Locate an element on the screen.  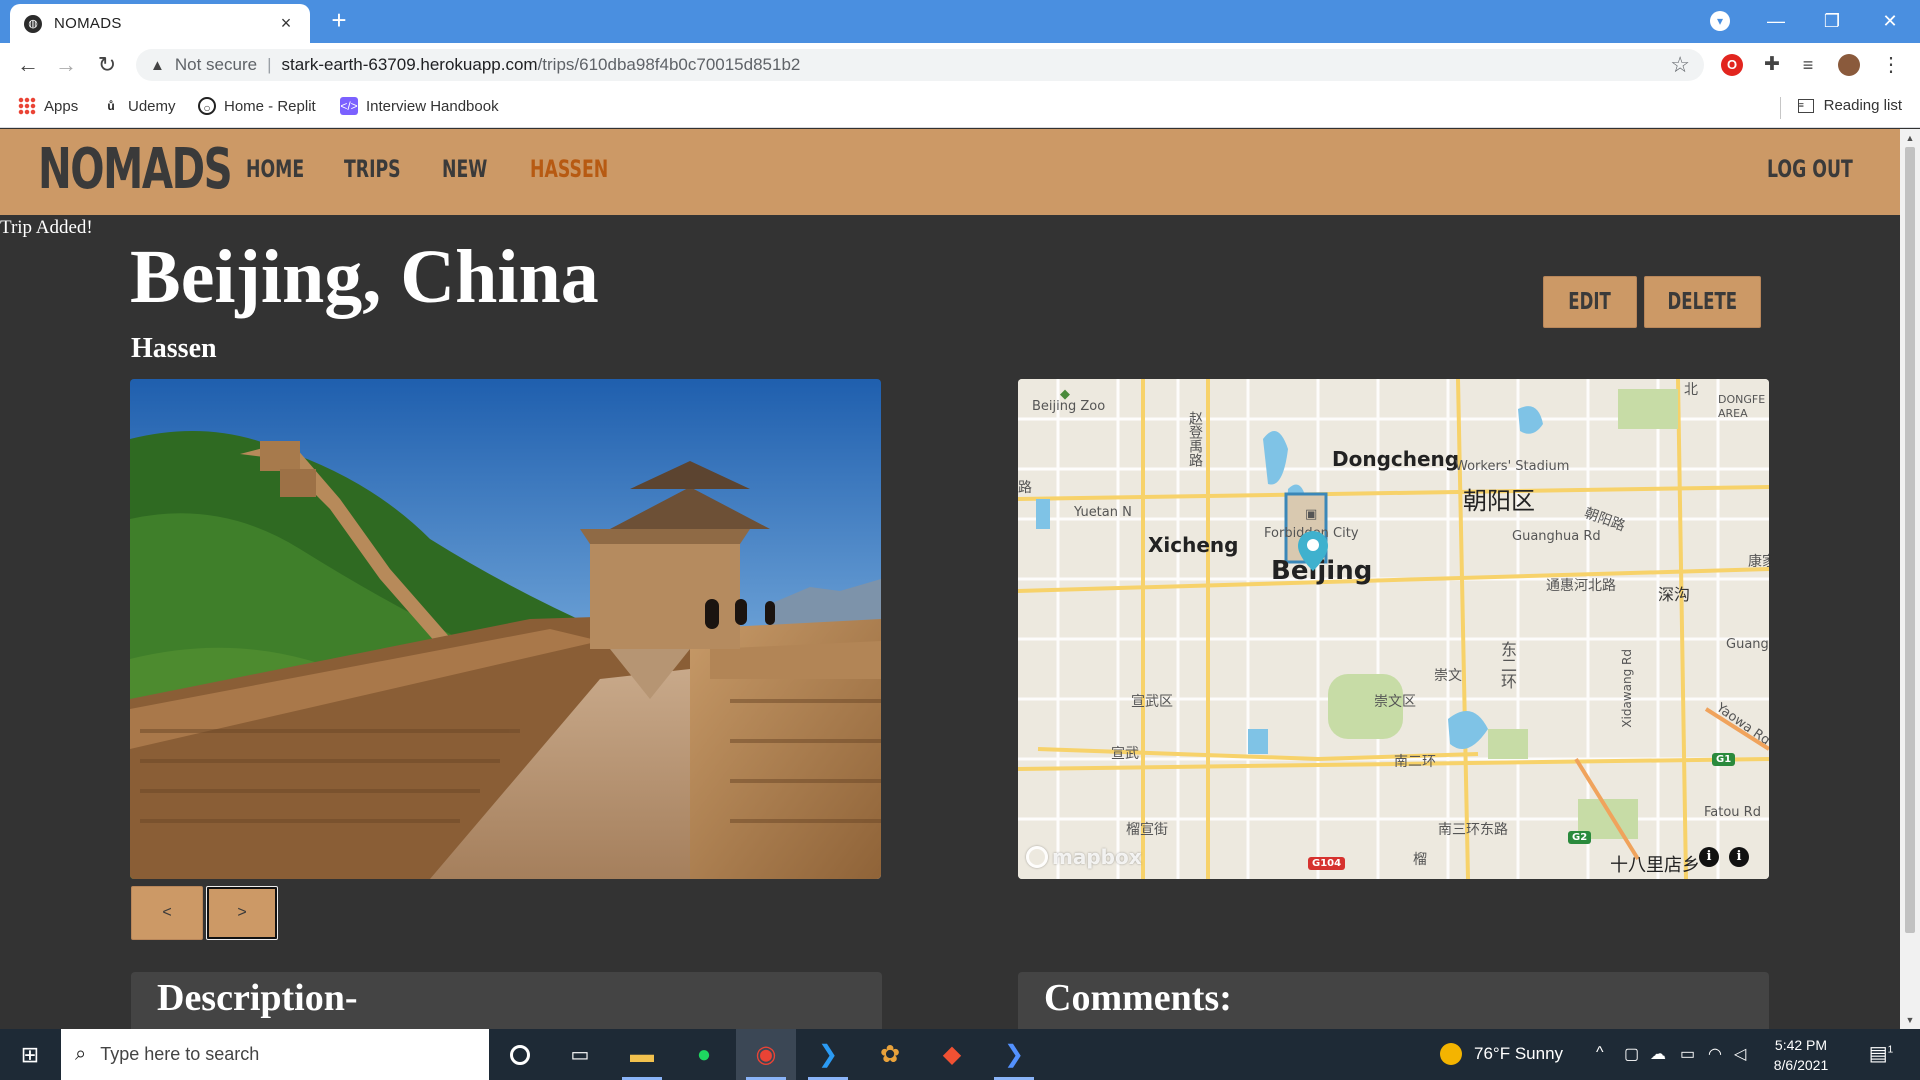
windows-start-icon: ⊞ is located at coordinates (30, 1055).